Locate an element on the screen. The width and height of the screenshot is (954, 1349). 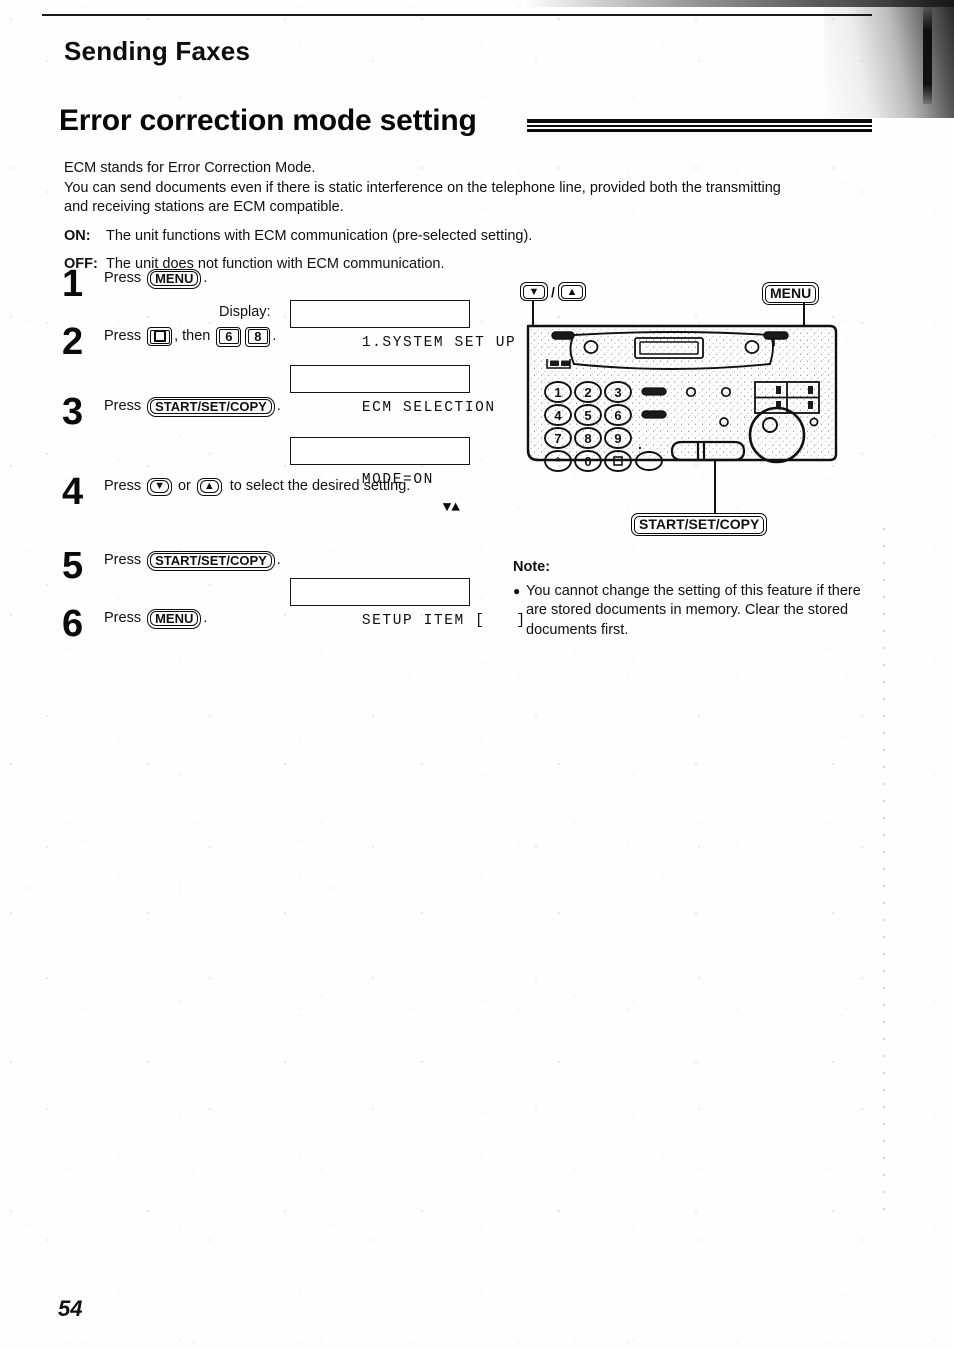
up-arrow-key-chip: ▲ is located at coordinates (209, 486).